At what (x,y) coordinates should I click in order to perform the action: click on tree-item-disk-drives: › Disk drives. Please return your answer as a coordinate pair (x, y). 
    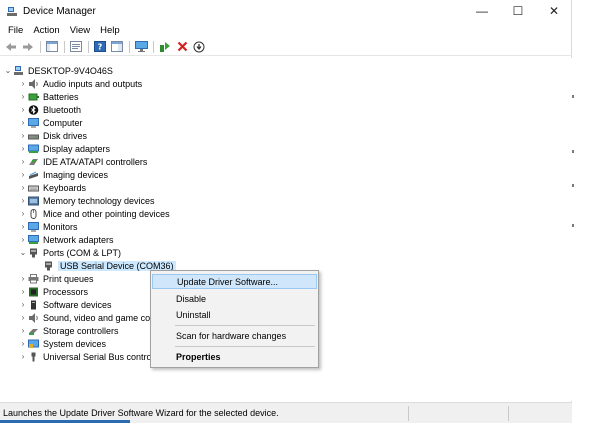
    Looking at the image, I should click on (52, 135).